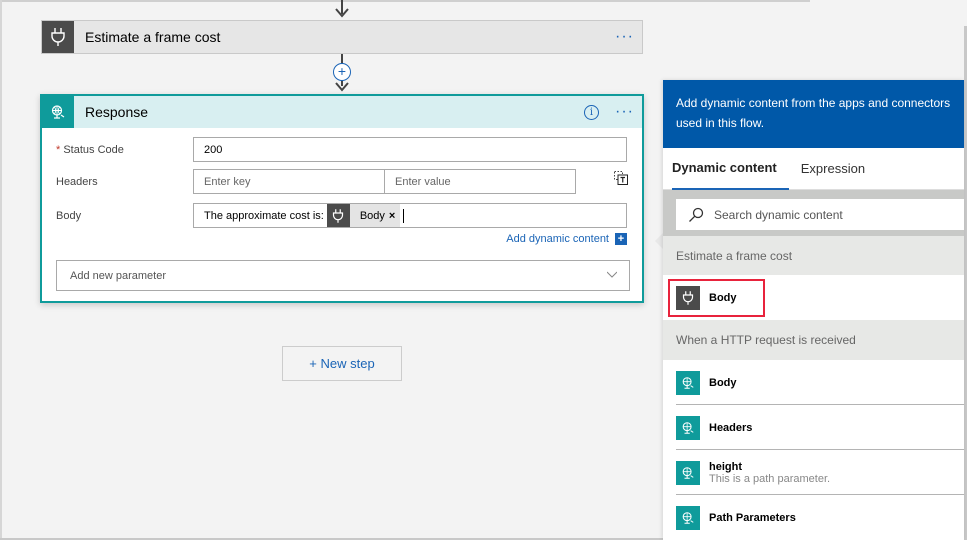  Describe the element at coordinates (813, 382) in the screenshot. I see `dynamic-item-http-body: Body` at that location.